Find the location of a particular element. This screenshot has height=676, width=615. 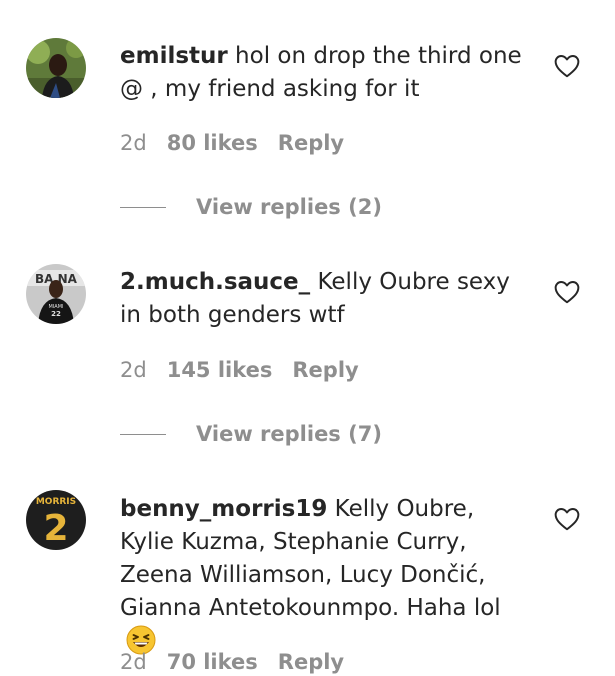

comment-meta: 2d 80 likes Reply is located at coordinates (242, 143).